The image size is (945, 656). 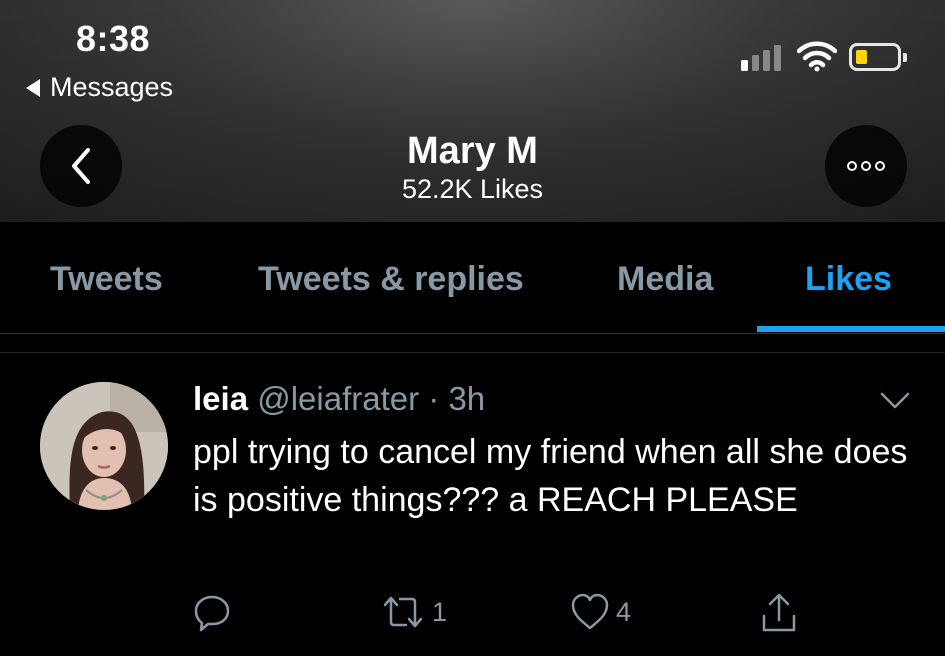 What do you see at coordinates (624, 611) in the screenshot?
I see `like-count: 4` at bounding box center [624, 611].